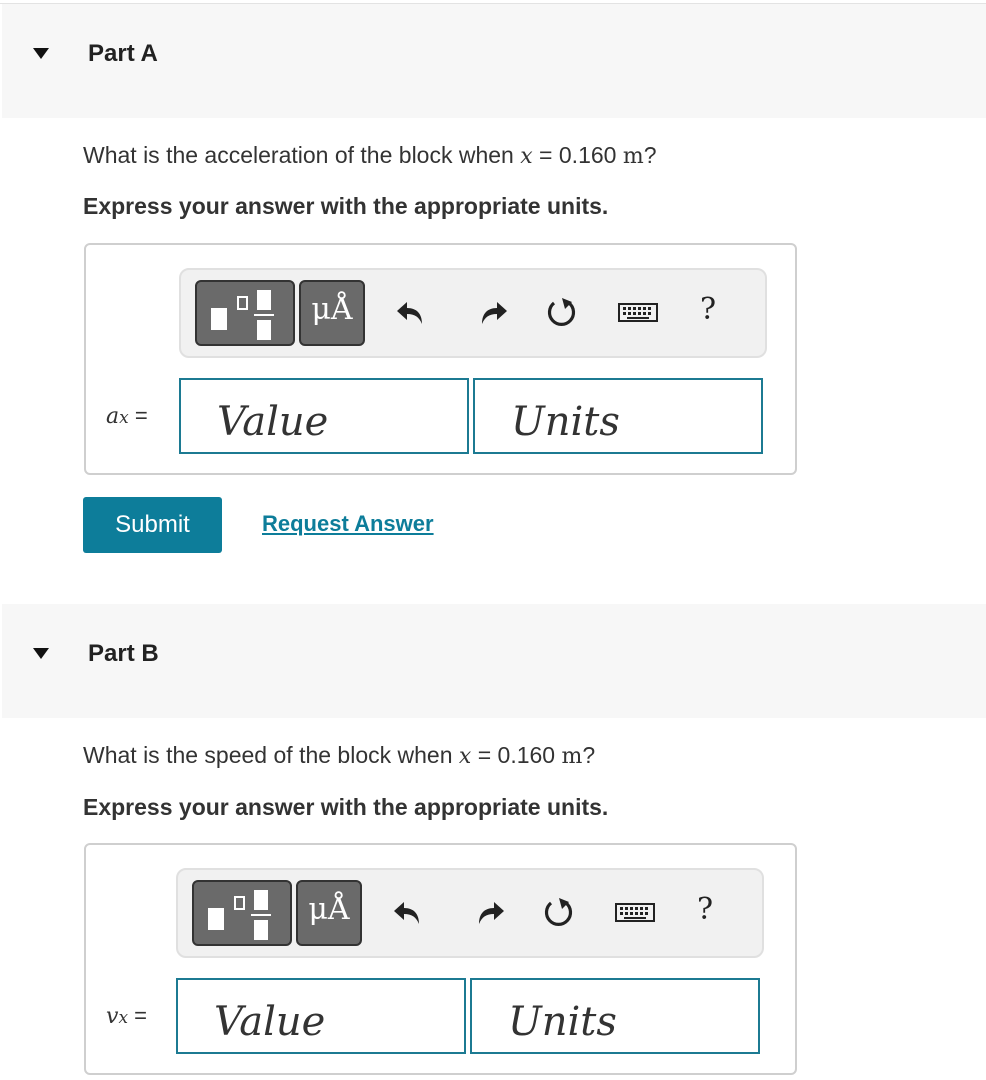  I want to click on variable-label: ax =, so click(127, 416).